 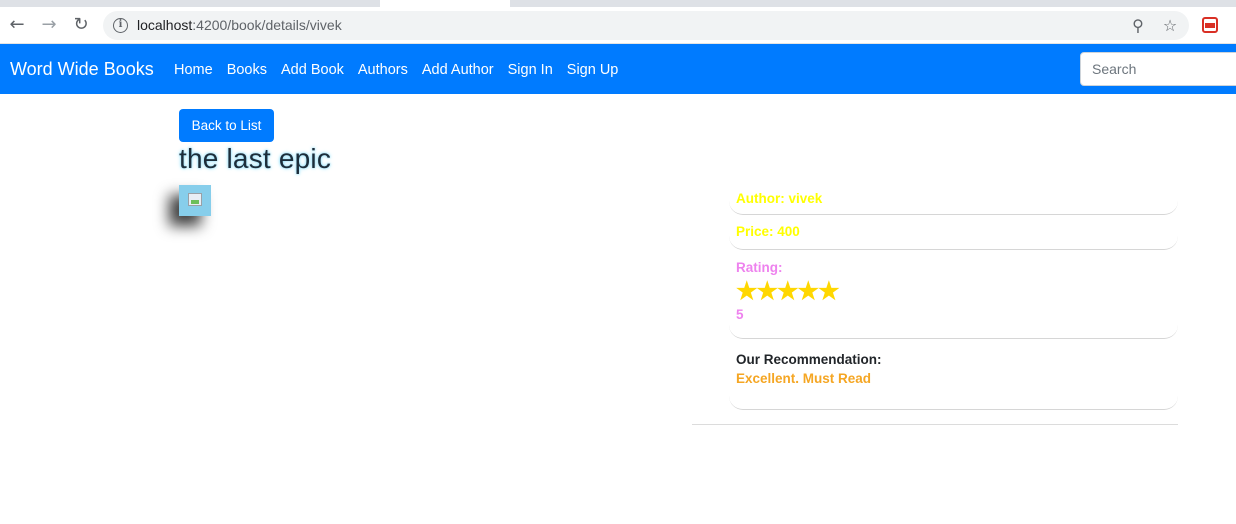 I want to click on nav-link-books: Books, so click(x=247, y=69).